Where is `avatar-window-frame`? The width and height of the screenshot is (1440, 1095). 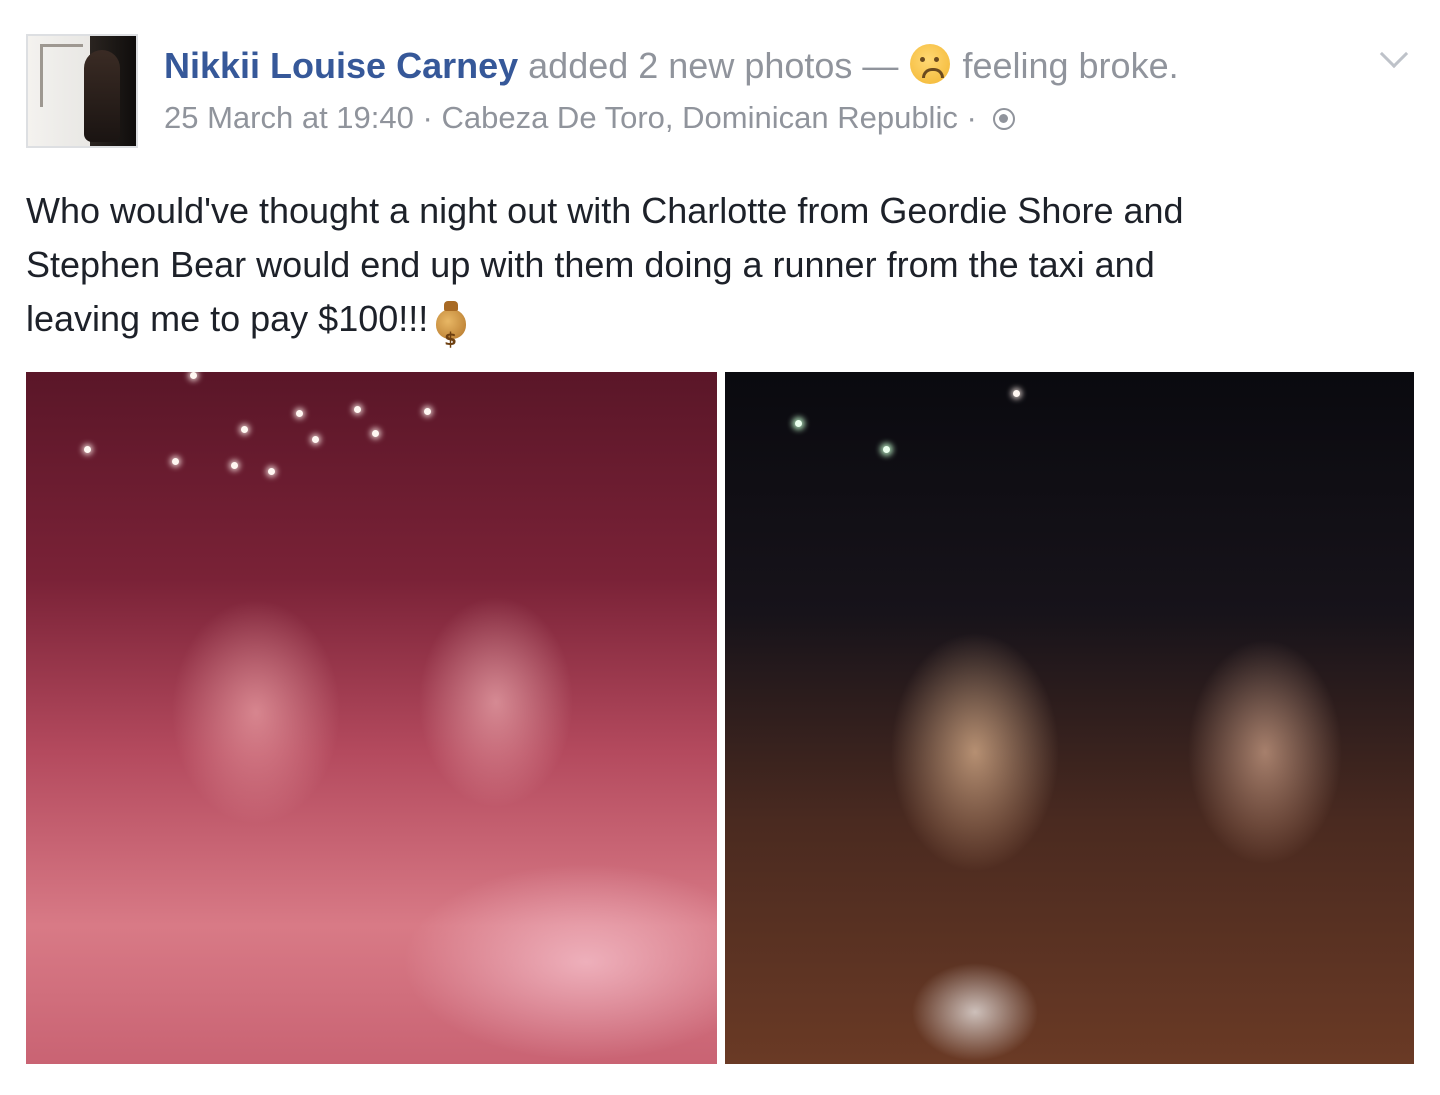 avatar-window-frame is located at coordinates (61, 75).